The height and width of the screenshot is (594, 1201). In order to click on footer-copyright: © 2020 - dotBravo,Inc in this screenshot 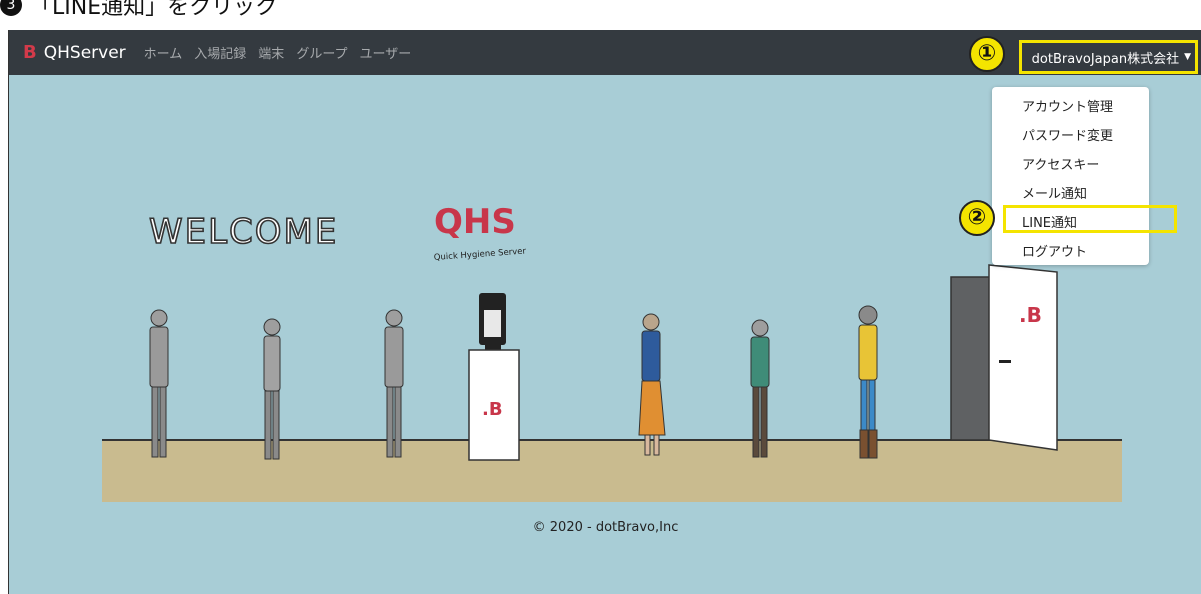, I will do `click(605, 527)`.